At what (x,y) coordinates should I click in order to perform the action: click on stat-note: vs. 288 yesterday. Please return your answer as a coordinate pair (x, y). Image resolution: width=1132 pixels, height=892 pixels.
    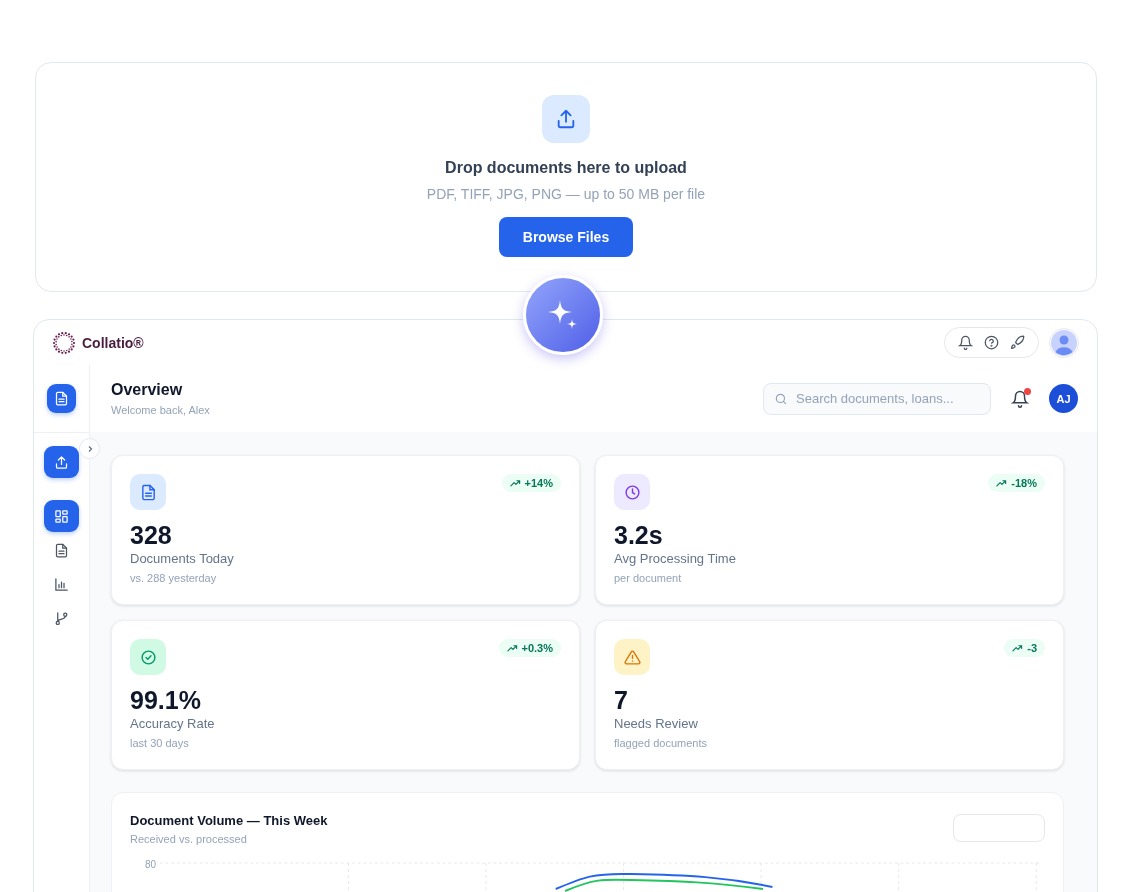
    Looking at the image, I should click on (174, 578).